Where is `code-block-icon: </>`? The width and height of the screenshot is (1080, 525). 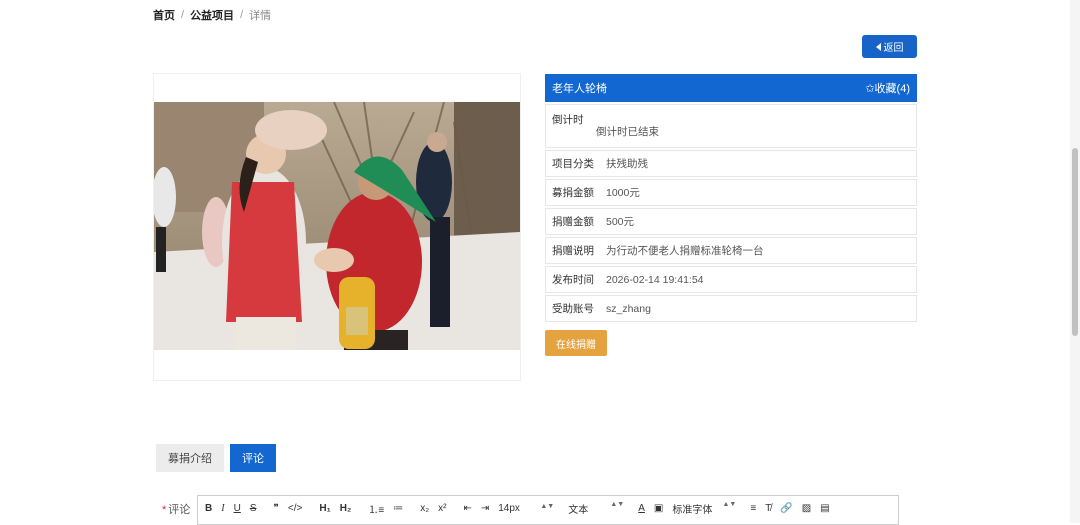
code-block-icon: </> is located at coordinates (295, 508).